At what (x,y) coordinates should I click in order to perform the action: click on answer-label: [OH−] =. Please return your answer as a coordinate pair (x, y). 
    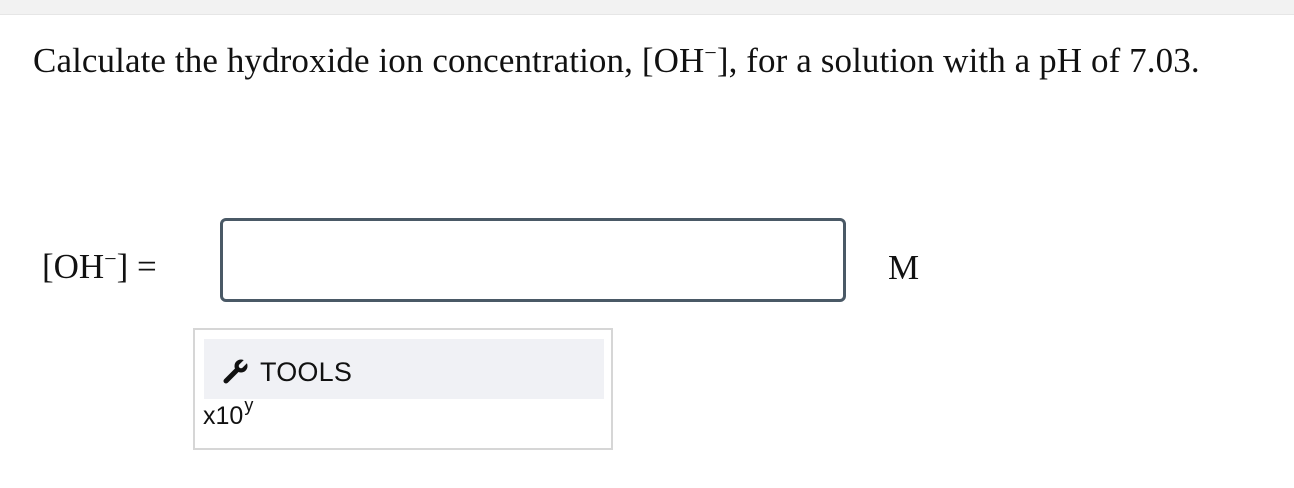
    Looking at the image, I should click on (99, 267).